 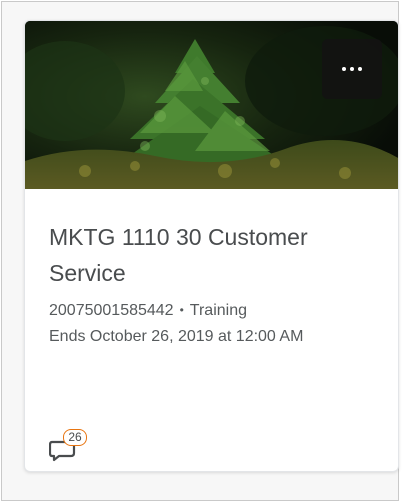 I want to click on course-code-row: 20075001585442 • Training, so click(x=209, y=310).